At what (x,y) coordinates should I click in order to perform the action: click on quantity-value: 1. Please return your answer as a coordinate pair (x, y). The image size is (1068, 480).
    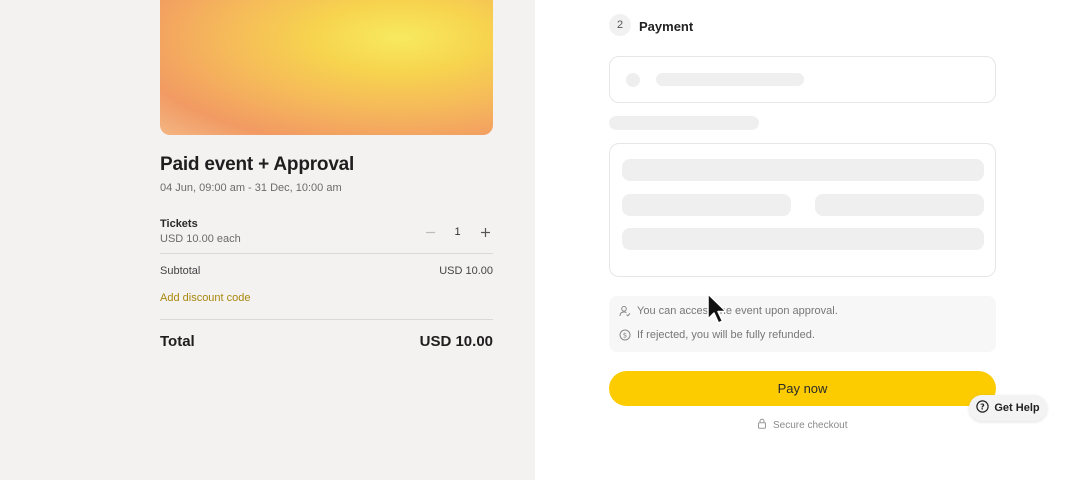
    Looking at the image, I should click on (457, 232).